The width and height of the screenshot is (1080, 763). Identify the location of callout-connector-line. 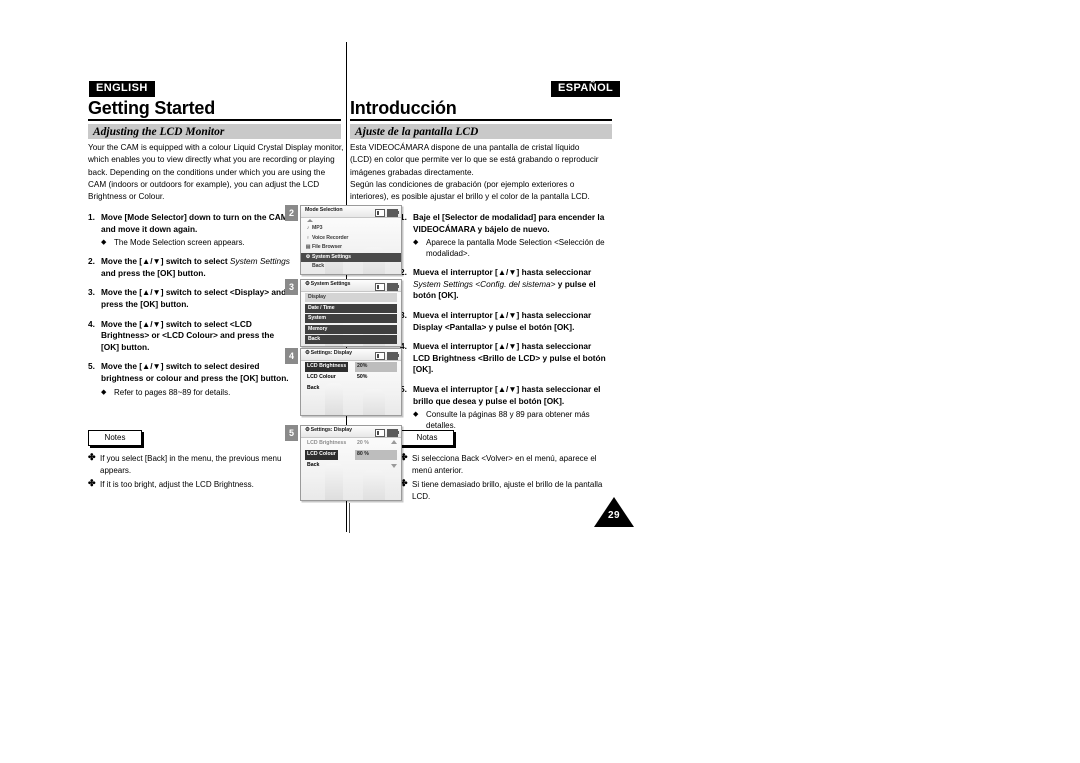
(349, 518).